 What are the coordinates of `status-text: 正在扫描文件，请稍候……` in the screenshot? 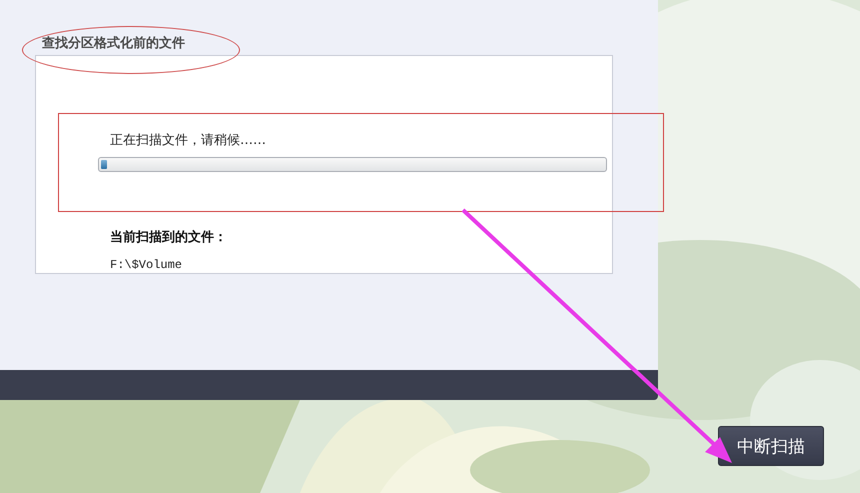 It's located at (188, 141).